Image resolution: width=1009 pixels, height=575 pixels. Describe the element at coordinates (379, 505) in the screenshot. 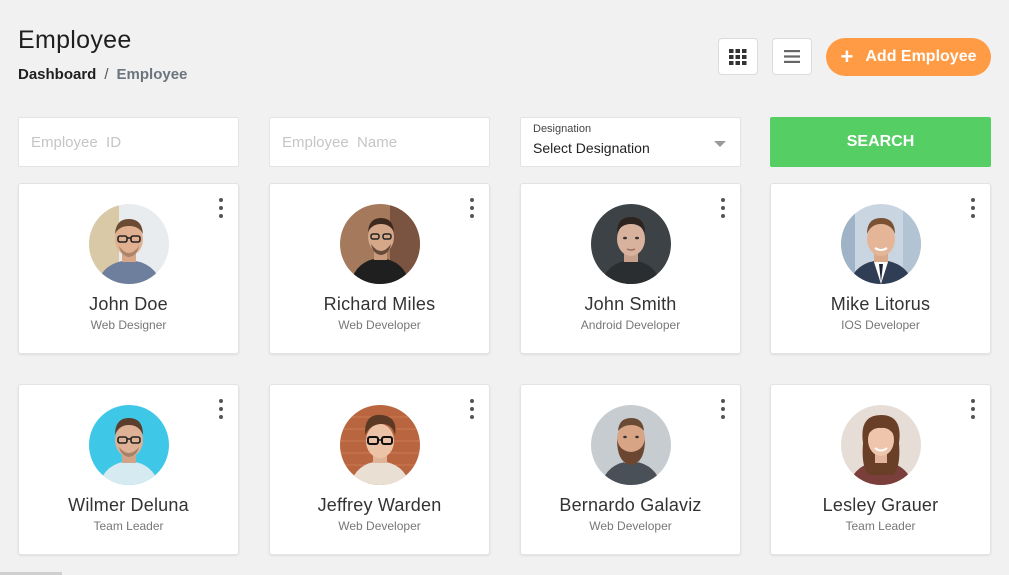

I see `employee-name: Jeffrey Warden` at that location.